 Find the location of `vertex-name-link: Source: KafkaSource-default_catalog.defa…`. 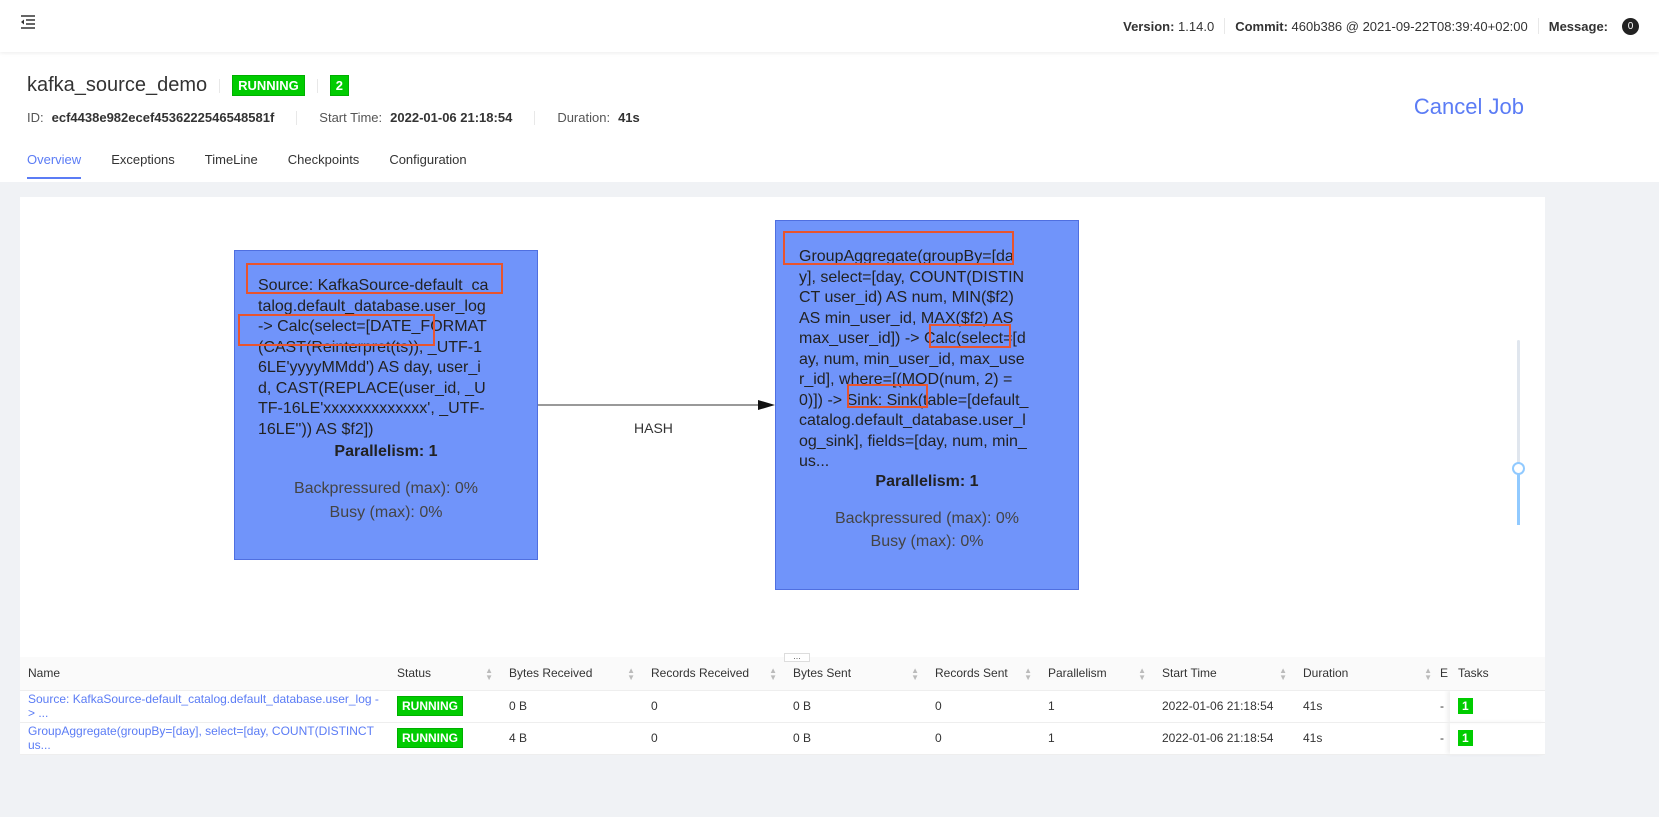

vertex-name-link: Source: KafkaSource-default_catalog.defa… is located at coordinates (203, 706).